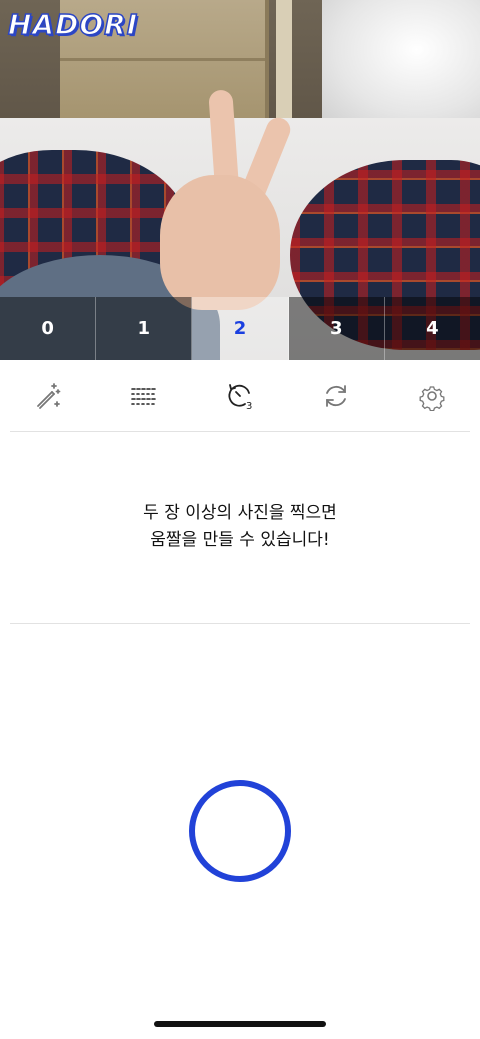 The width and height of the screenshot is (480, 1039). Describe the element at coordinates (73, 24) in the screenshot. I see `app-logo: HADORI` at that location.